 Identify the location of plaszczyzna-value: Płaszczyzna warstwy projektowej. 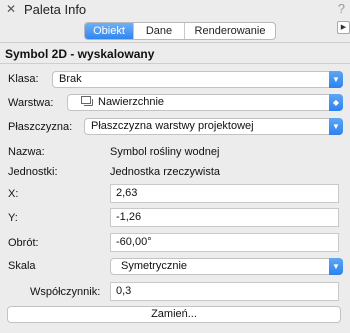
(172, 126).